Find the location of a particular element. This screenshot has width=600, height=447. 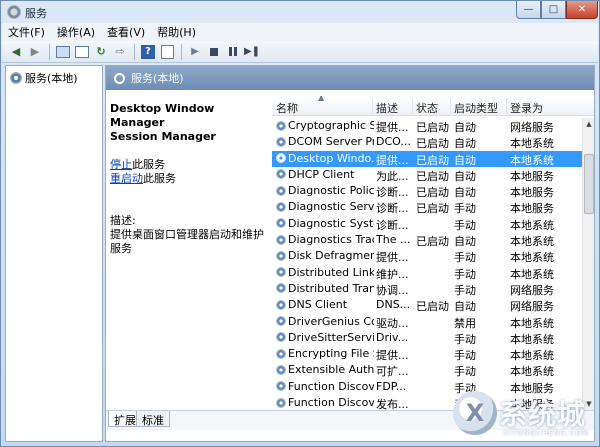

table-row: DCOM Server Pr...DCO... 已启动自动 本地系统 is located at coordinates (427, 142).